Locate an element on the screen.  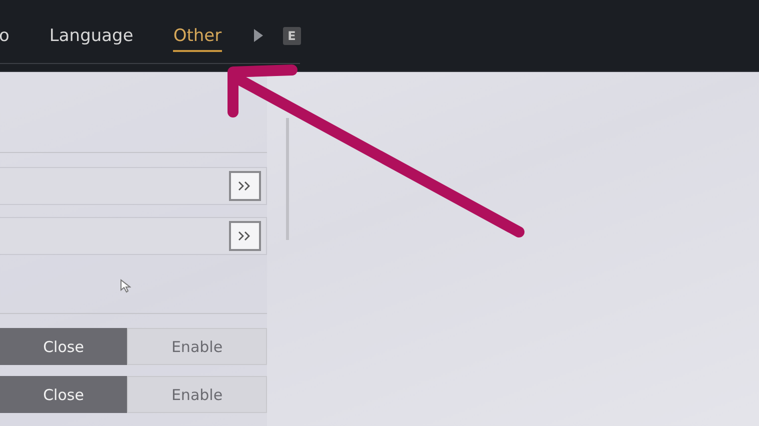
key-hint: E is located at coordinates (291, 35).